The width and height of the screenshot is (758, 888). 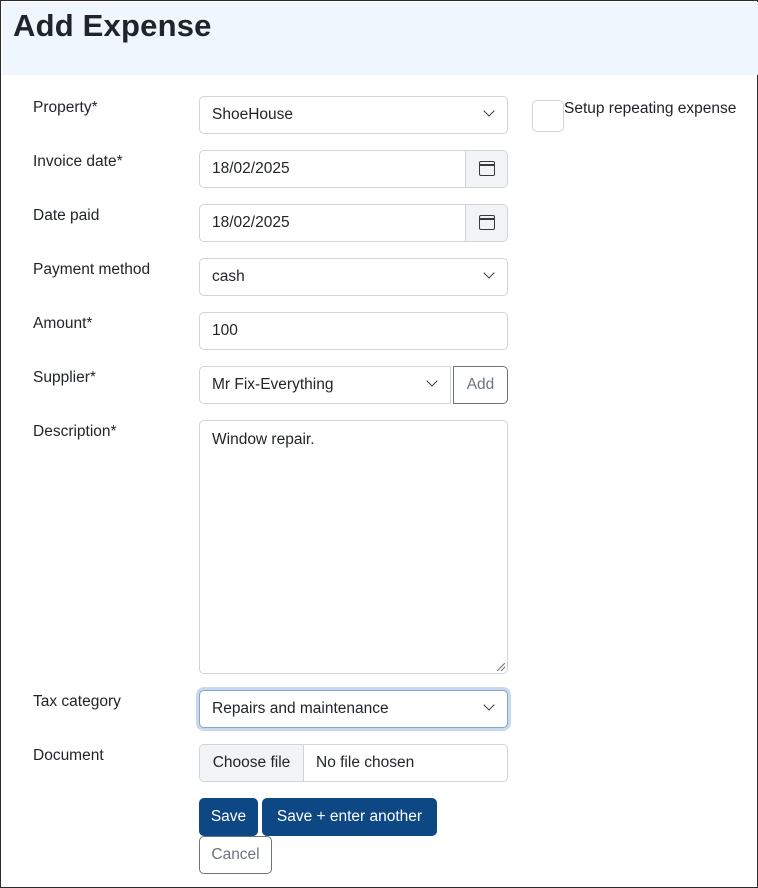 What do you see at coordinates (235, 855) in the screenshot?
I see `cancel-button: Cancel` at bounding box center [235, 855].